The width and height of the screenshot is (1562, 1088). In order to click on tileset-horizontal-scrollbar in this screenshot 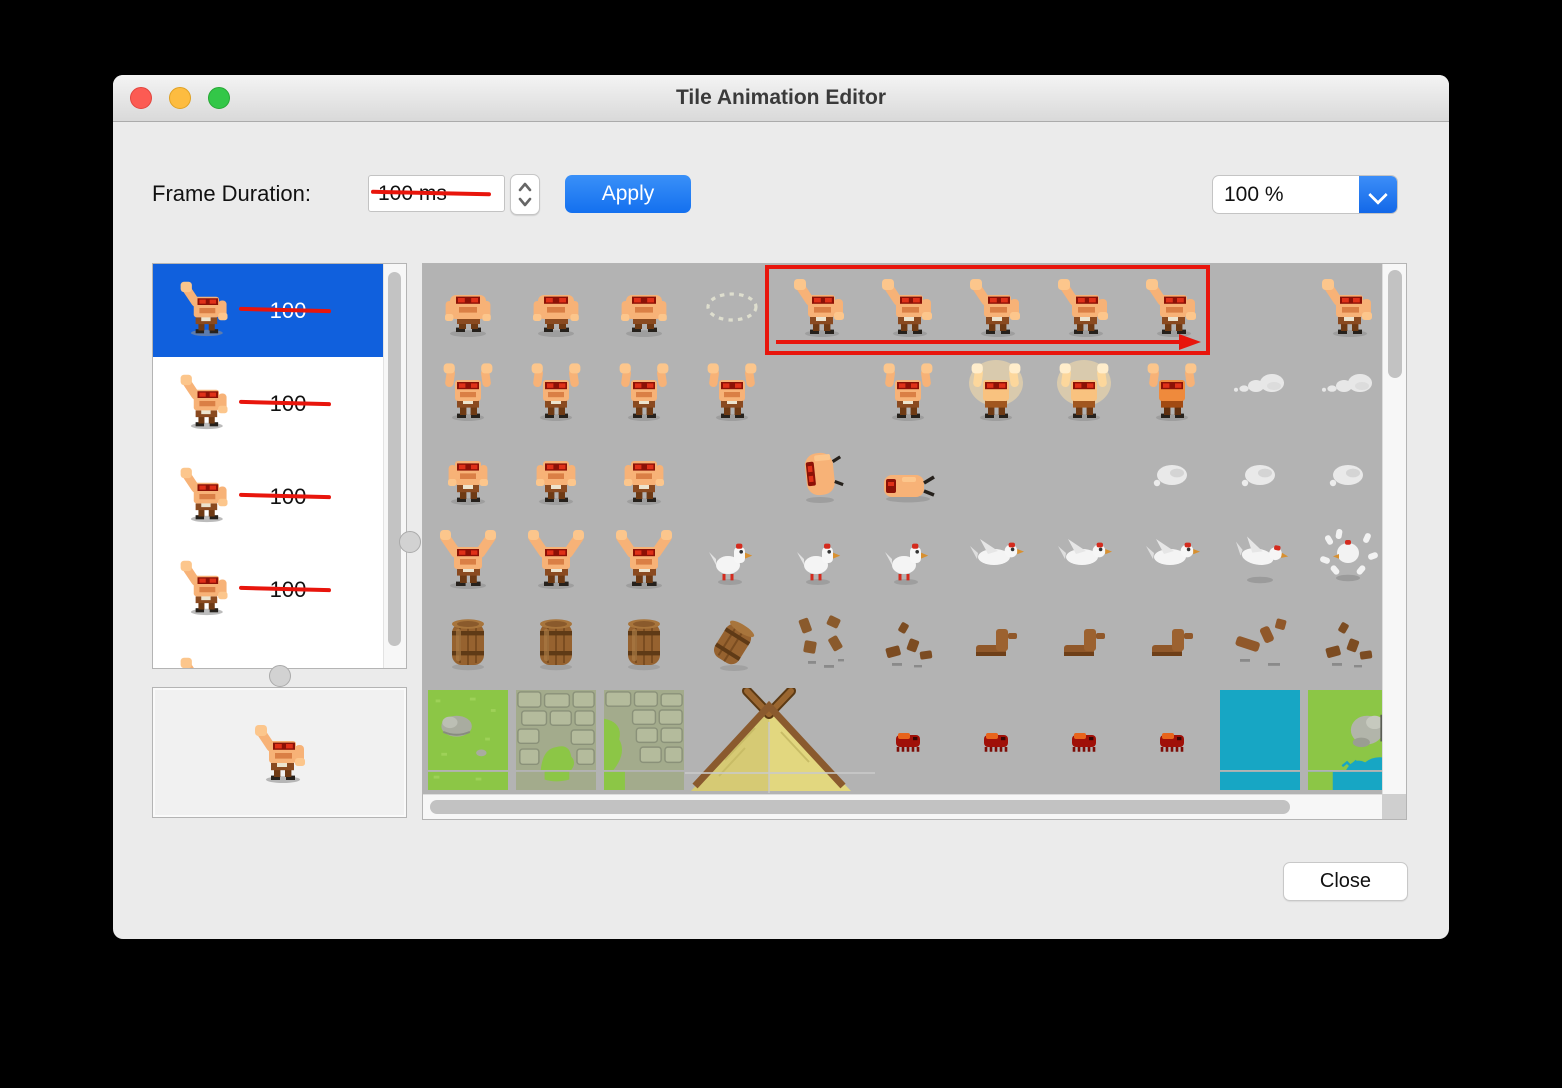, I will do `click(902, 806)`.